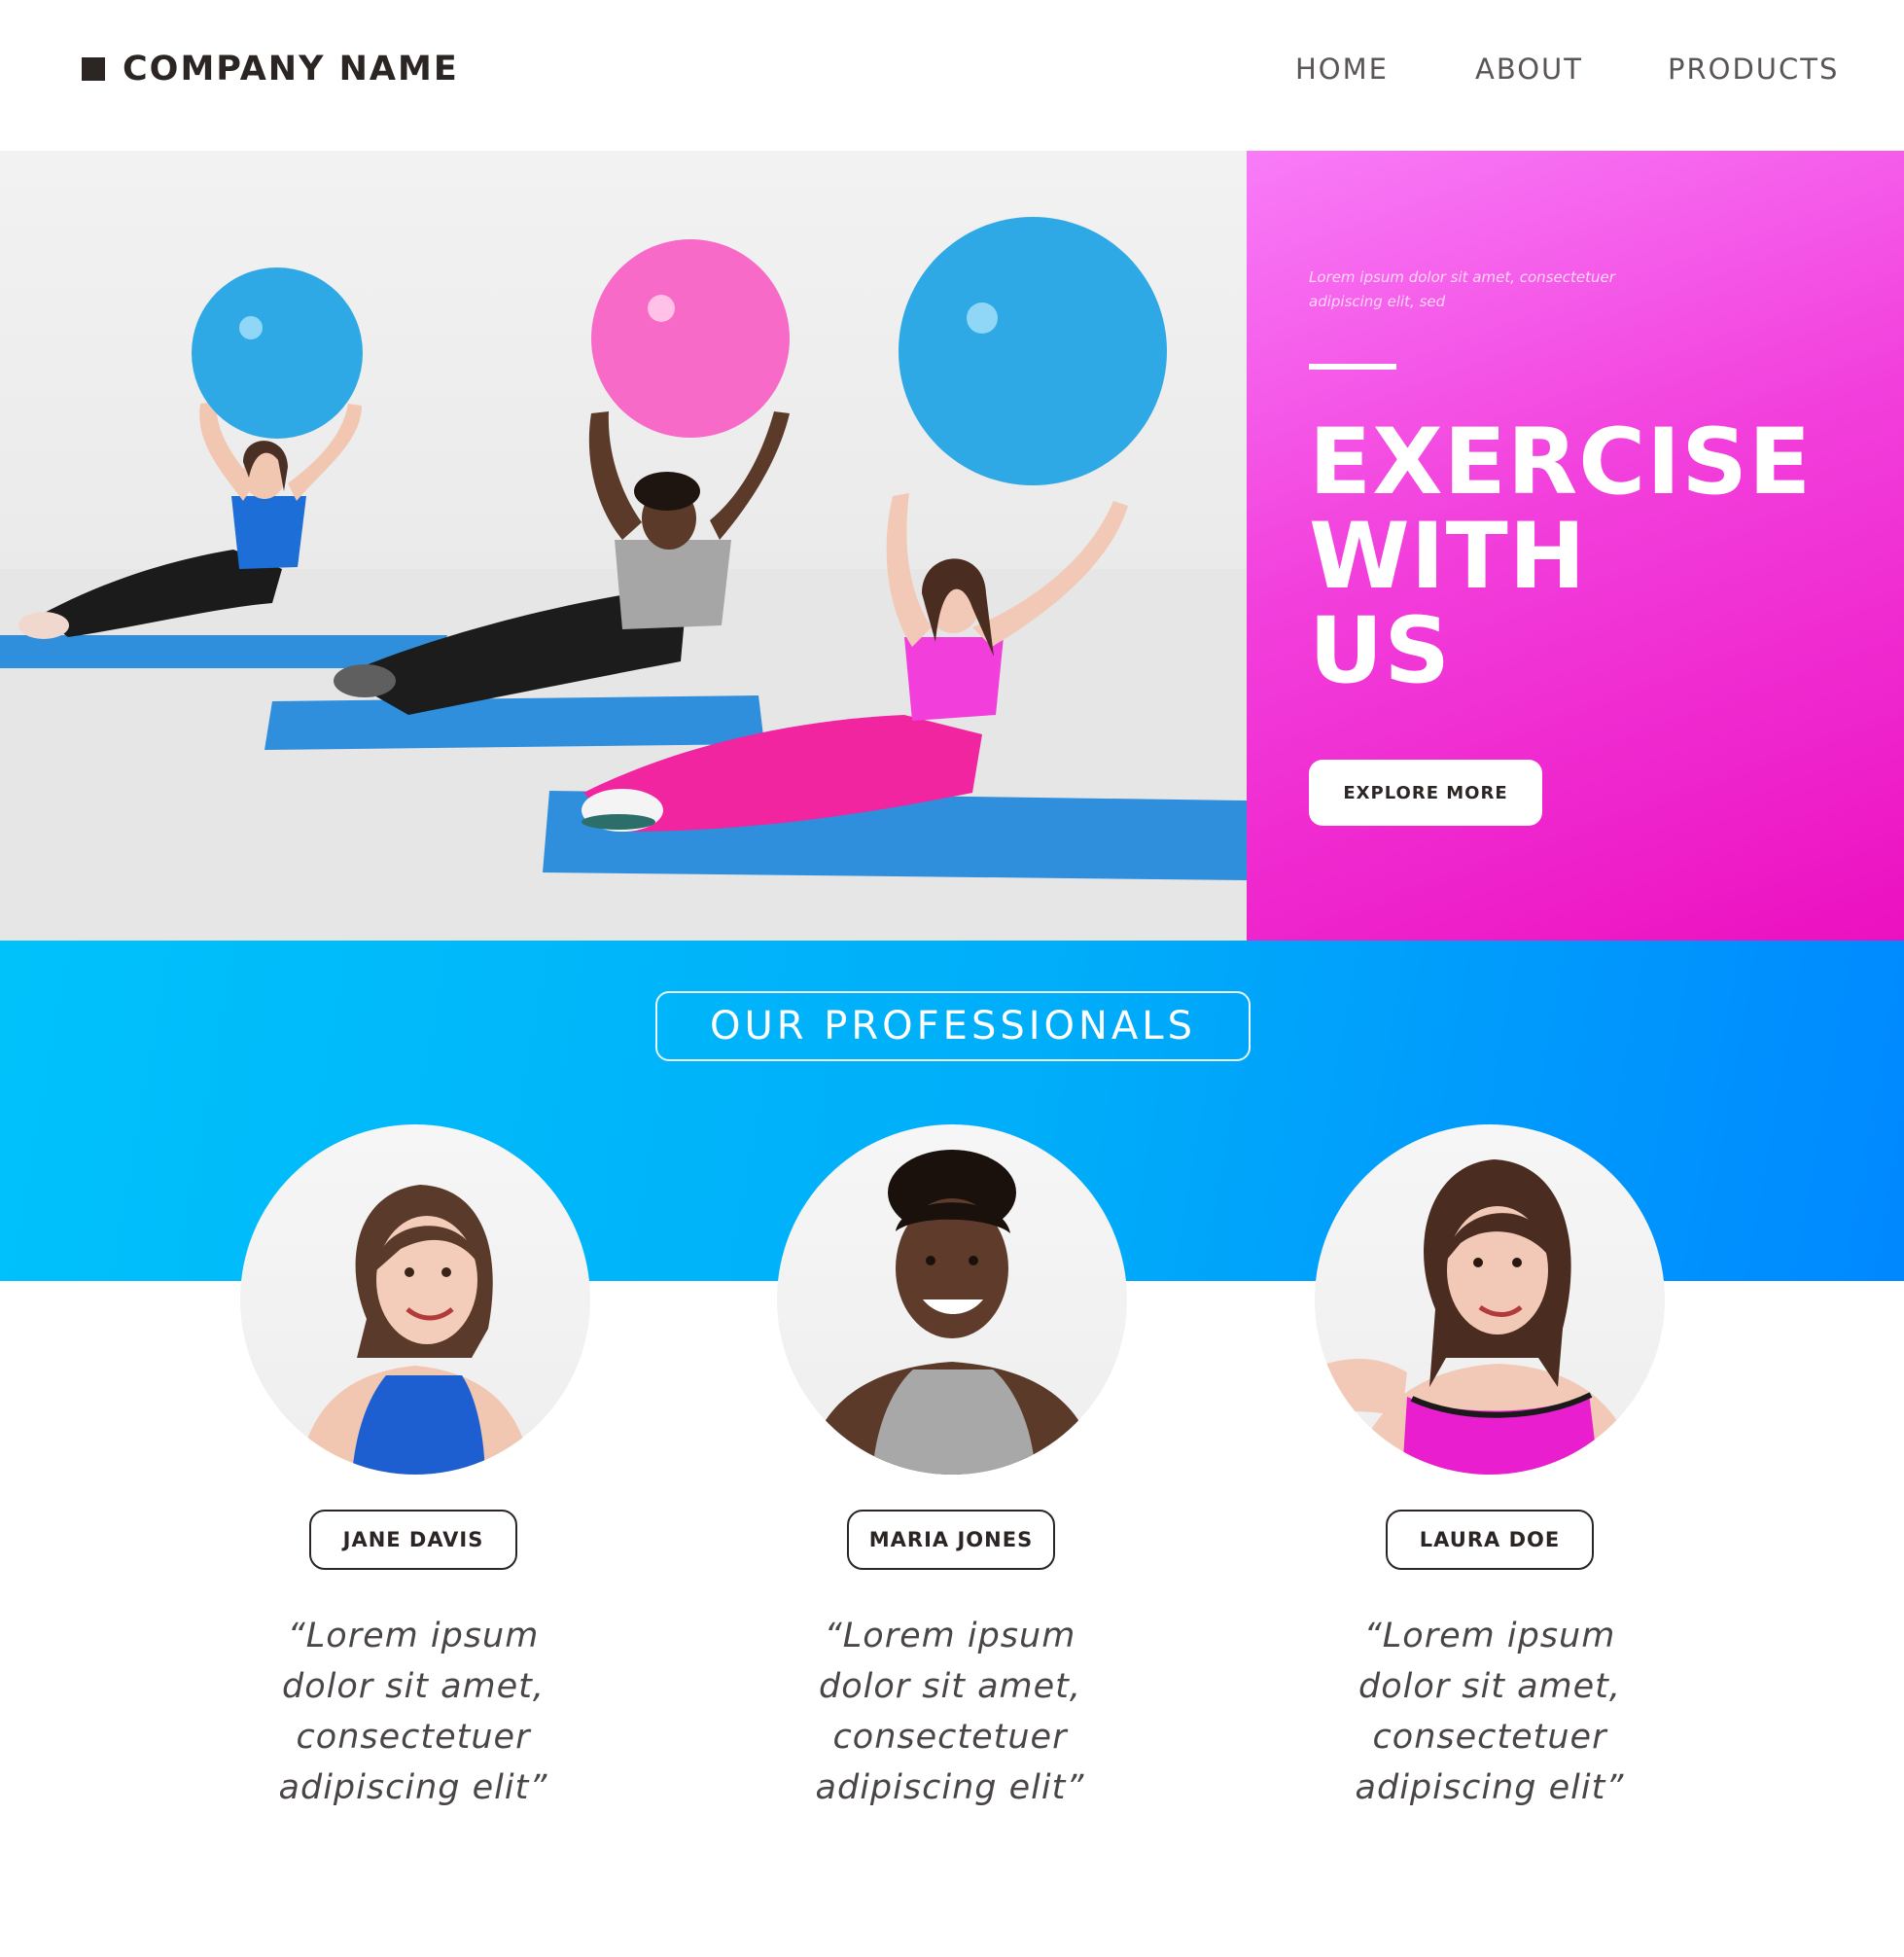 Image resolution: width=1904 pixels, height=1957 pixels. I want to click on name-tag-maria-jones: MARIA JONES, so click(951, 1540).